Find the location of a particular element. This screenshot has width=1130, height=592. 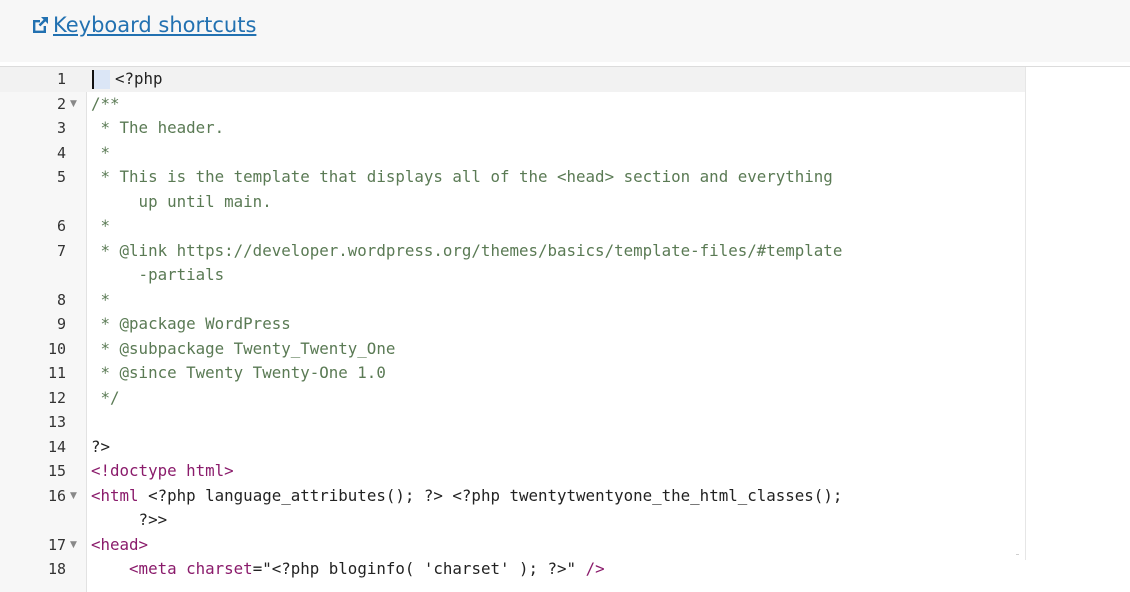

code-line: 6 * is located at coordinates (512, 226).